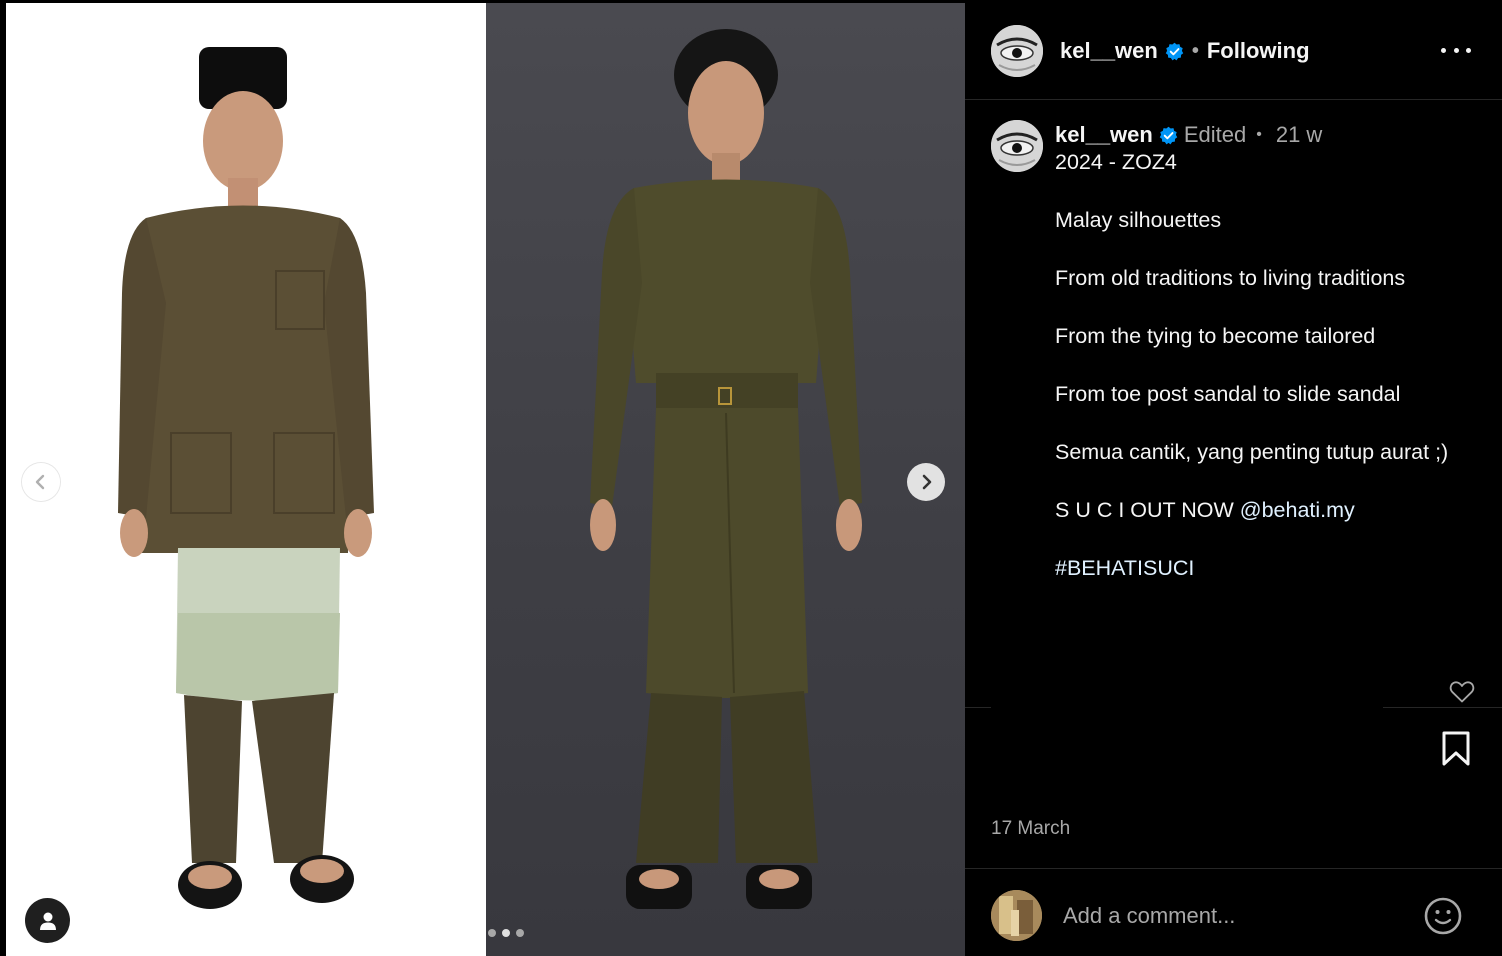 Image resolution: width=1502 pixels, height=956 pixels. I want to click on chevron-left-icon, so click(40, 482).